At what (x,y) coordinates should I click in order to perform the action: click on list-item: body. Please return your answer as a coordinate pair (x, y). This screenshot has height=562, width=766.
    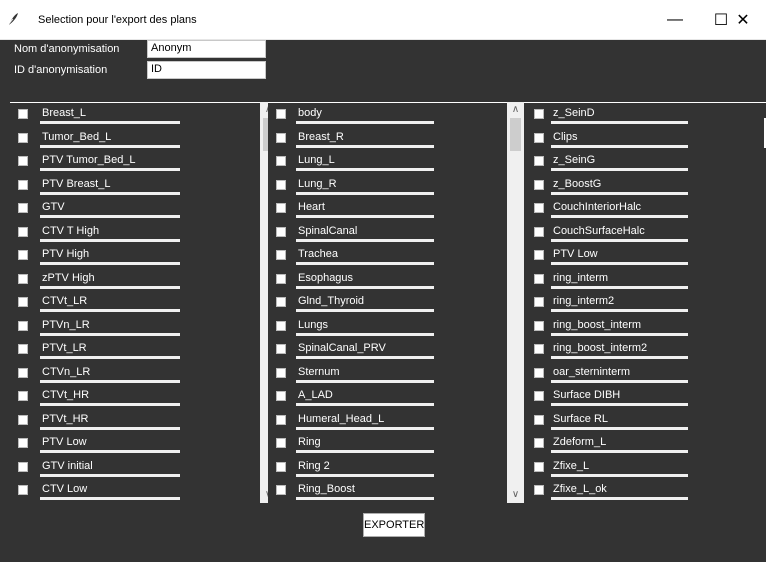
    Looking at the image, I should click on (397, 116).